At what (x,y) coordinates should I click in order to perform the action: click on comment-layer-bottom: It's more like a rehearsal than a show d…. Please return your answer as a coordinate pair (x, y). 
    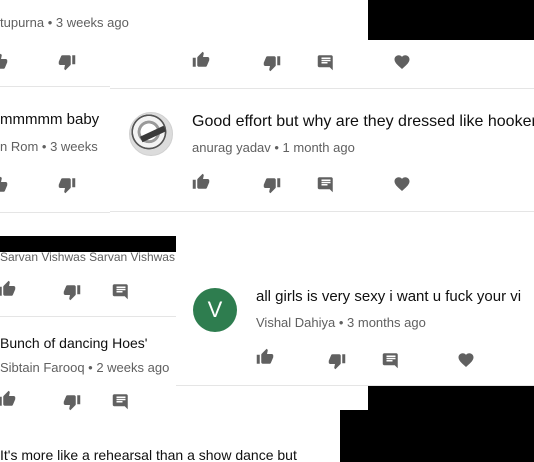
    Looking at the image, I should click on (170, 443).